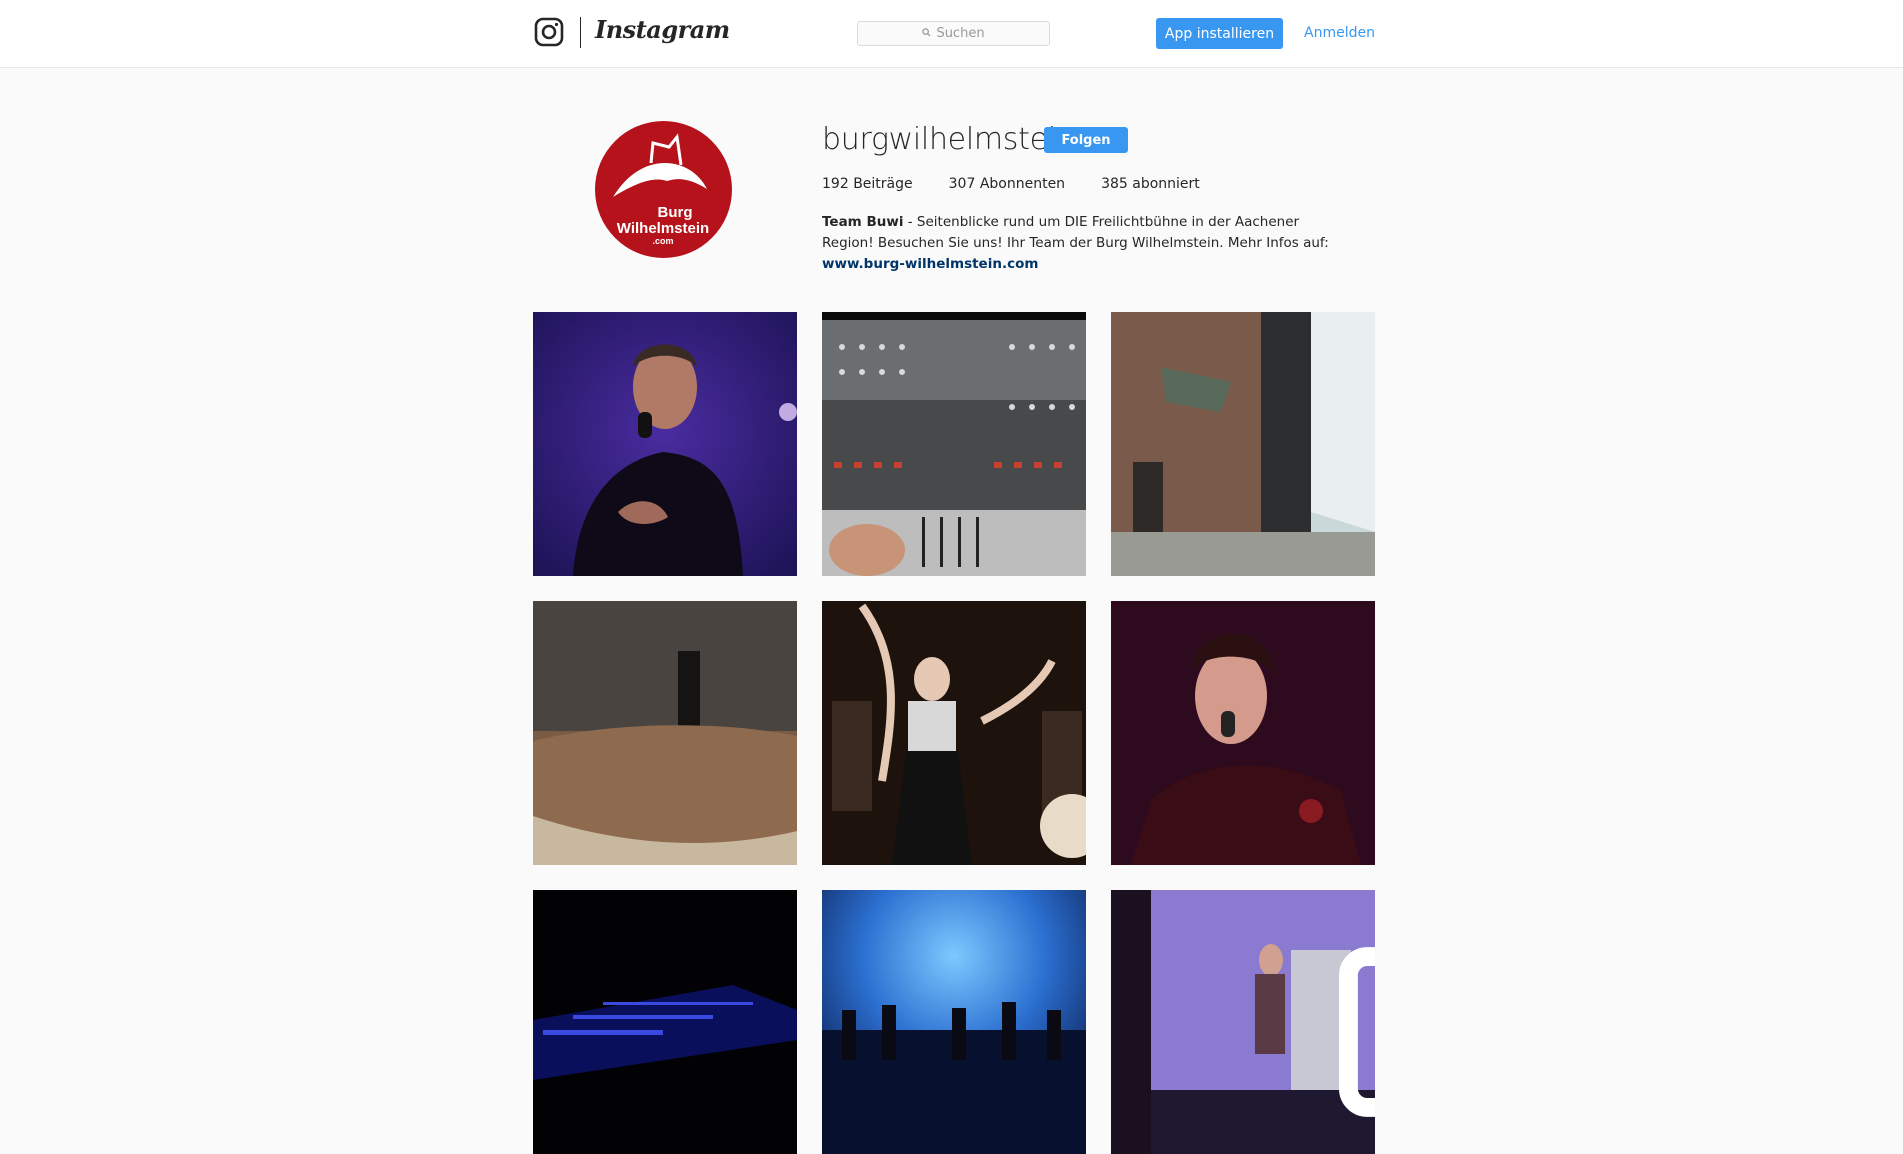 This screenshot has width=1903, height=1154. Describe the element at coordinates (835, 184) in the screenshot. I see `stat-posts-count: 192` at that location.